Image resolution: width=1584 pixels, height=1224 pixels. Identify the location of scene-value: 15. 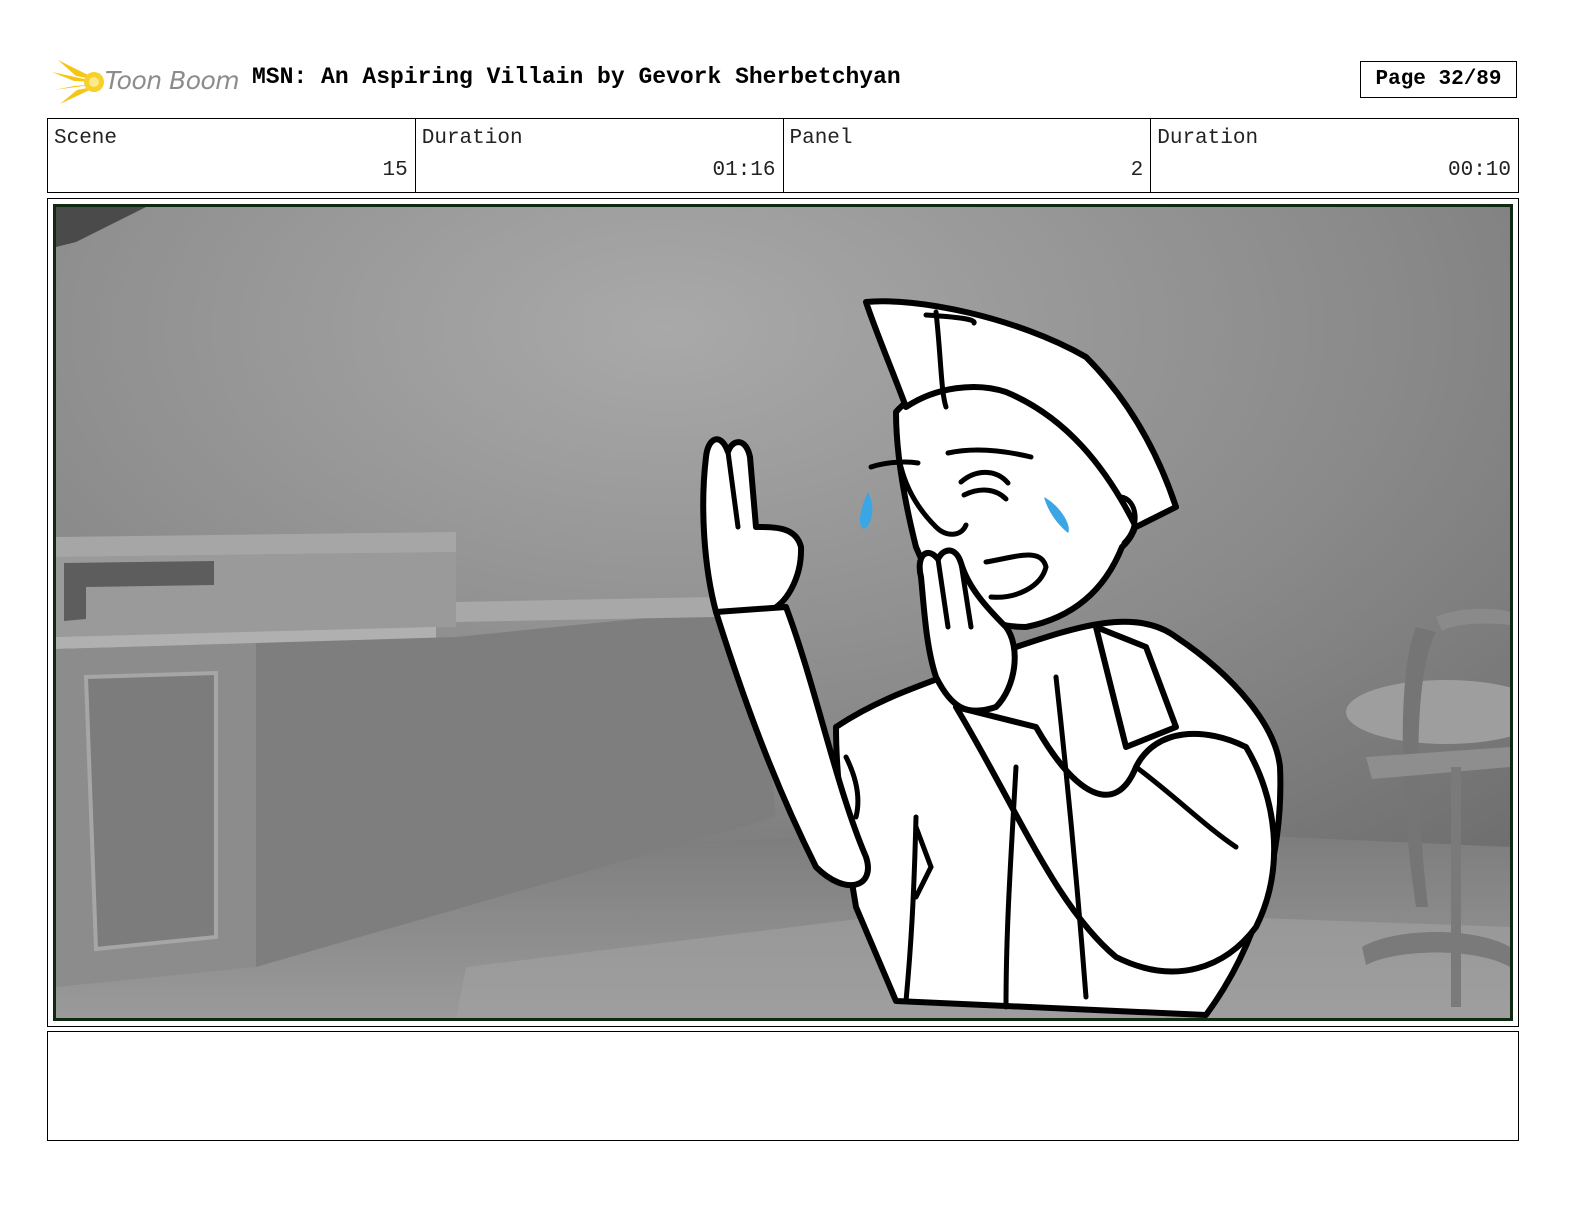
(395, 170).